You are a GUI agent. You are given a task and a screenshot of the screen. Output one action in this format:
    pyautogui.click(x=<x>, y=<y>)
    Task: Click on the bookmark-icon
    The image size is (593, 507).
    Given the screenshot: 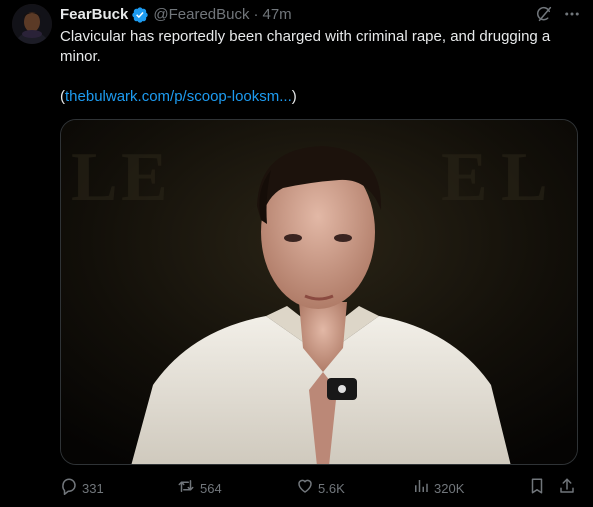 What is the action you would take?
    pyautogui.click(x=537, y=489)
    